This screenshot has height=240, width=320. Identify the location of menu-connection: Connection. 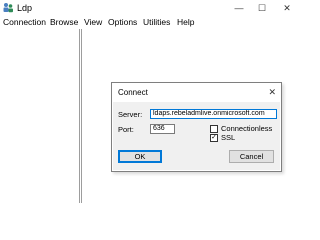
(24, 22).